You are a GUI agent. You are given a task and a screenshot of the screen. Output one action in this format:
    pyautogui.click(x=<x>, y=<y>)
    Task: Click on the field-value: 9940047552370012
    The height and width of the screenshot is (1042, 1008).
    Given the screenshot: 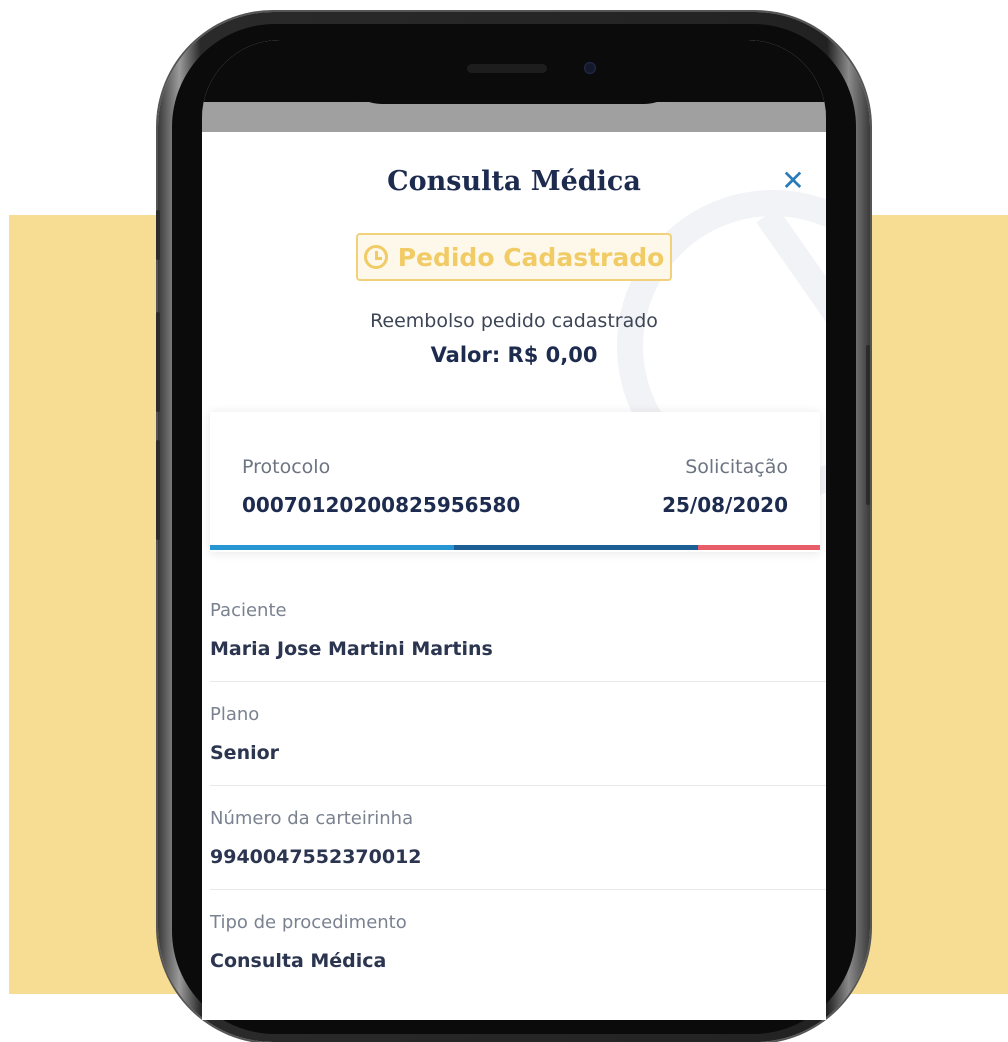 What is the action you would take?
    pyautogui.click(x=316, y=857)
    